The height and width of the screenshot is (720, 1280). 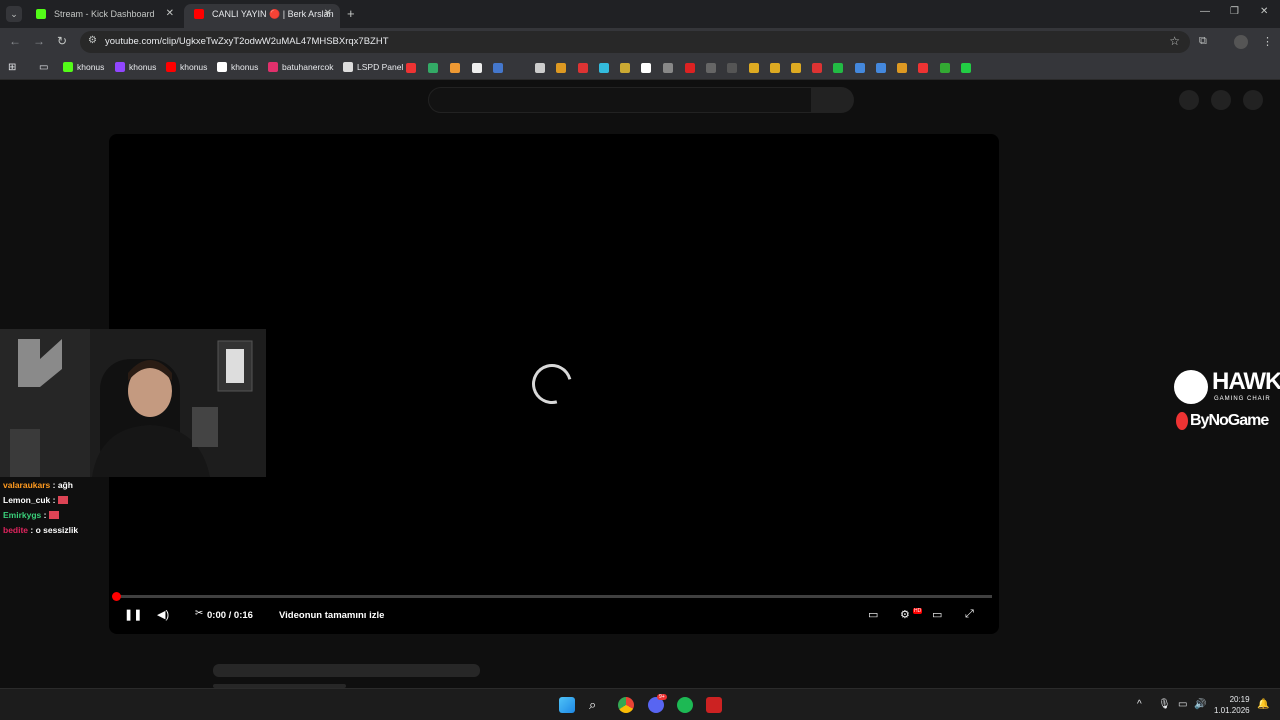 I want to click on chrome-icon, so click(x=626, y=705).